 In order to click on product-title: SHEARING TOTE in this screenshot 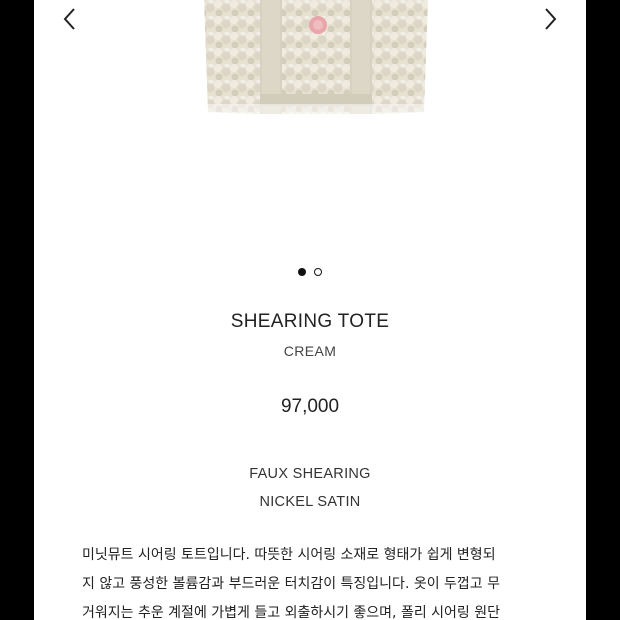, I will do `click(310, 321)`.